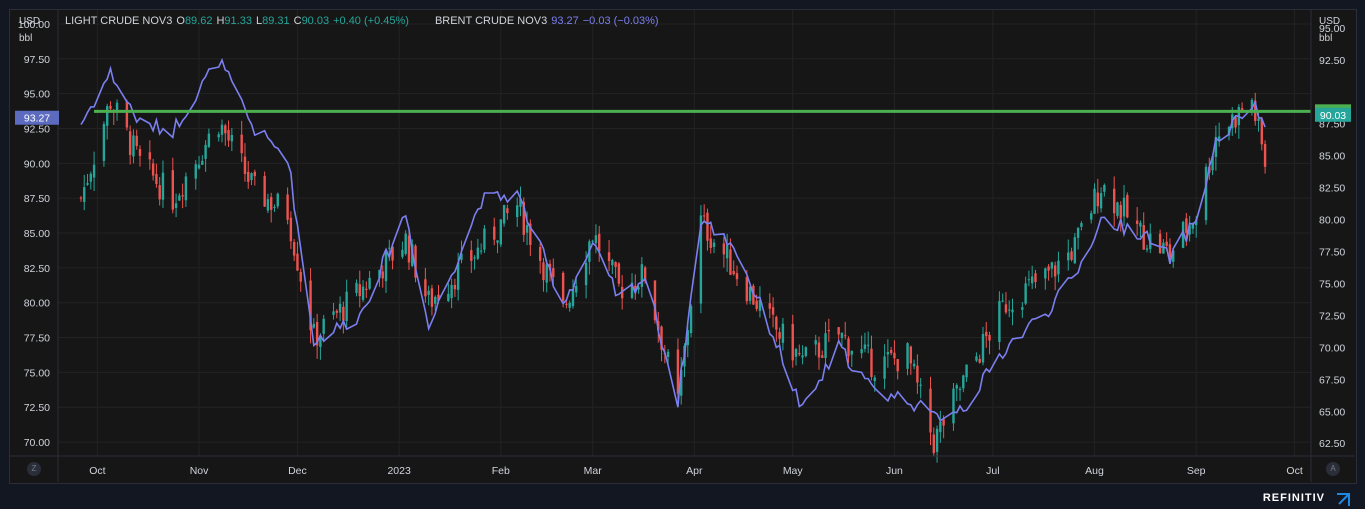 The width and height of the screenshot is (1365, 509). Describe the element at coordinates (1333, 469) in the screenshot. I see `auto-scale-button: A` at that location.